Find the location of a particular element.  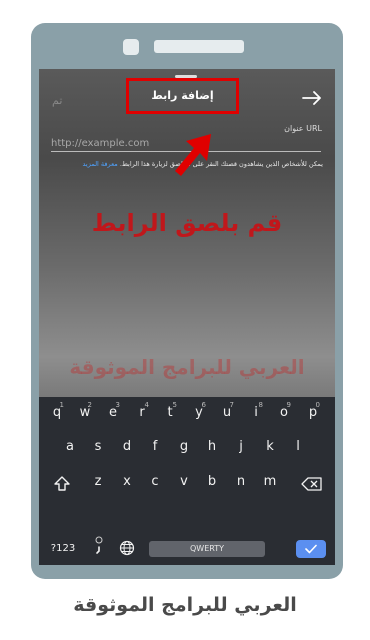

key-x: x is located at coordinates (127, 482).